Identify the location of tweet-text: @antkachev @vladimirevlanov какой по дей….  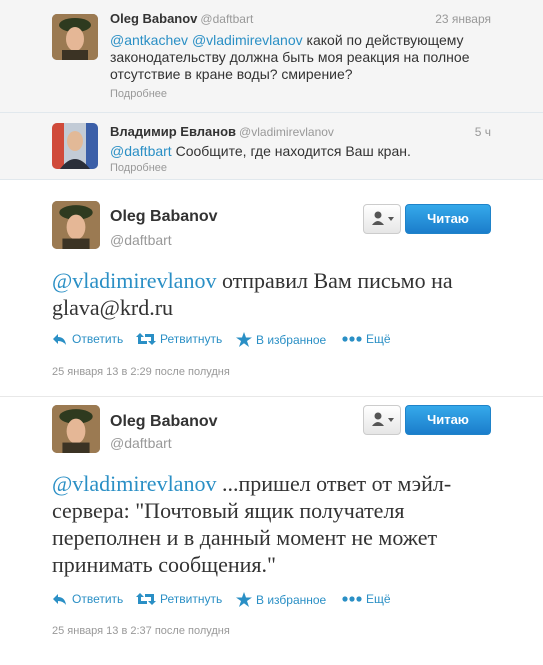
(290, 57).